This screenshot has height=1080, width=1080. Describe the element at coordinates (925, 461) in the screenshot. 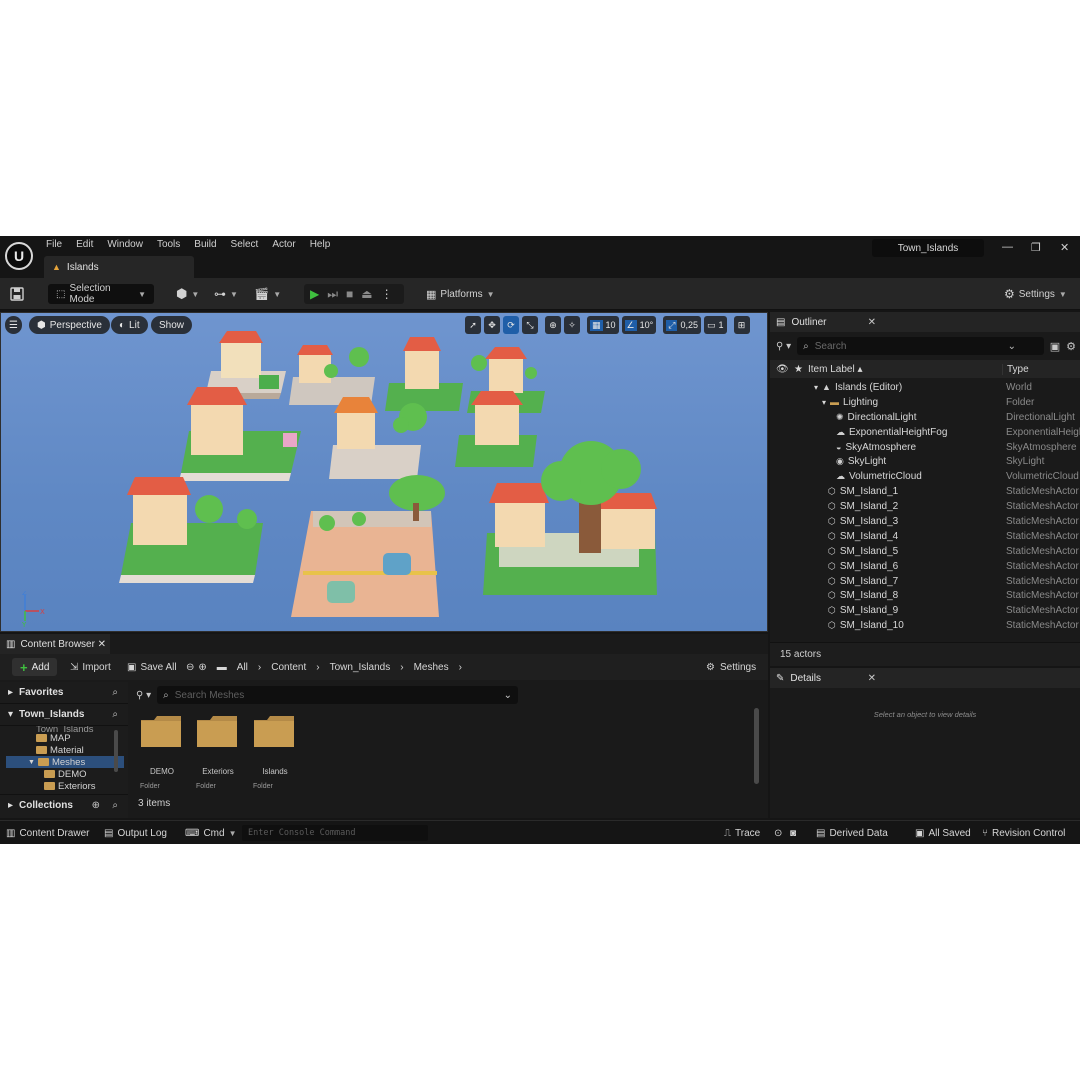

I see `outliner-row: ◉ SkyLight SkyLight` at that location.